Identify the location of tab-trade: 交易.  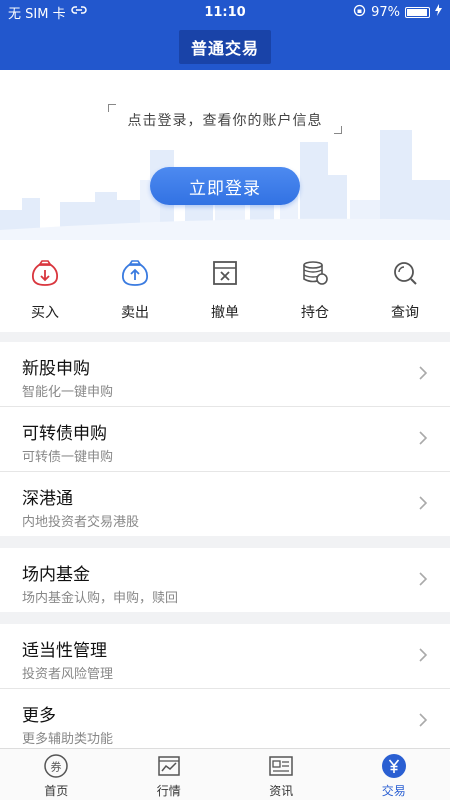
(394, 774).